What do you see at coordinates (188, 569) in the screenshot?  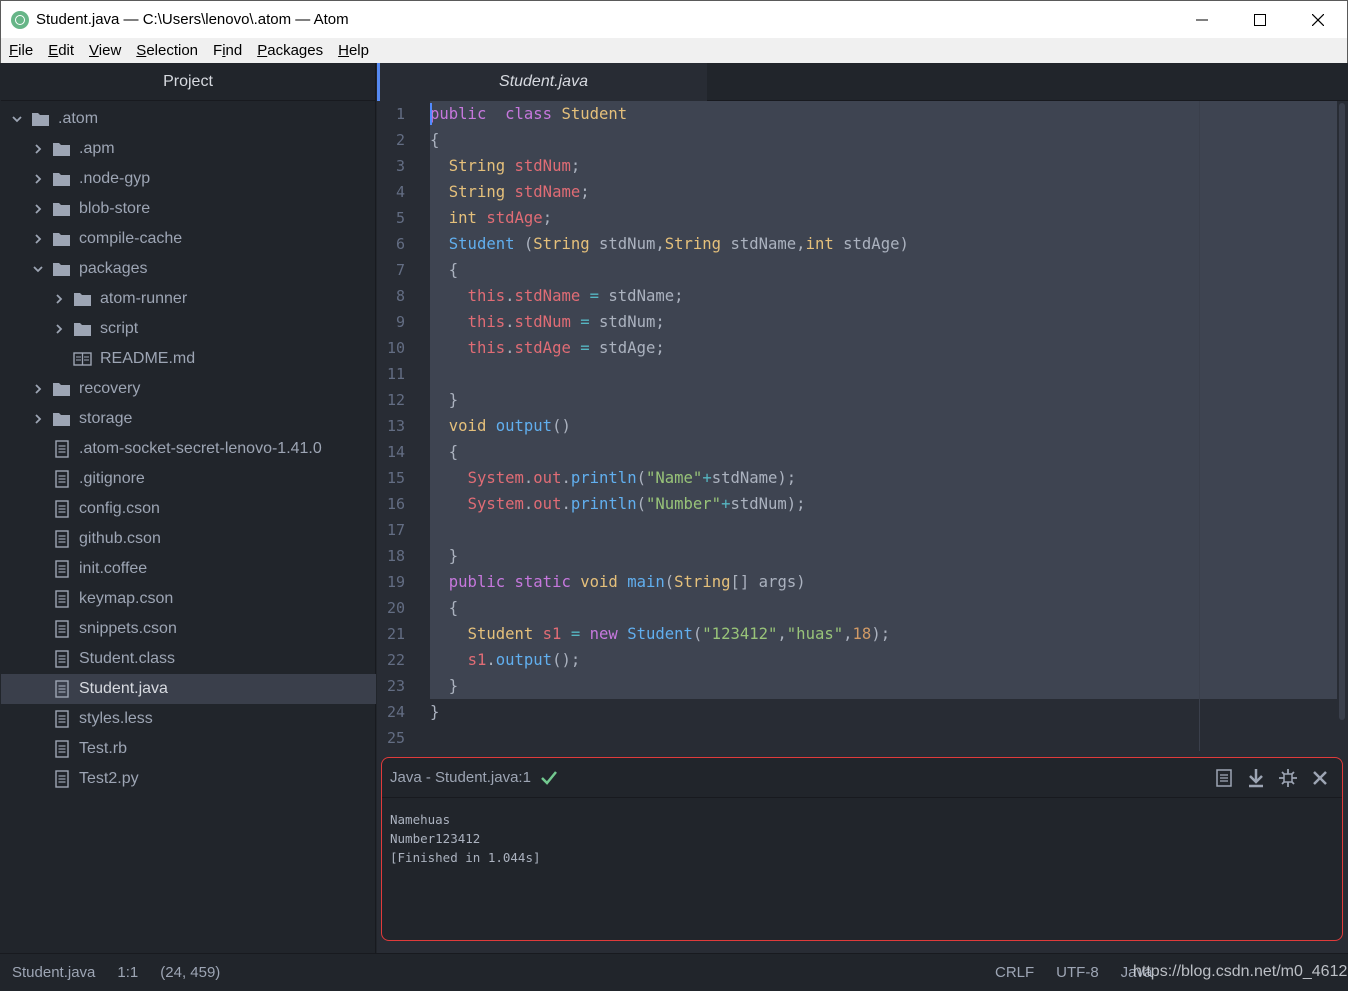 I see `tree-file: init.coffee` at bounding box center [188, 569].